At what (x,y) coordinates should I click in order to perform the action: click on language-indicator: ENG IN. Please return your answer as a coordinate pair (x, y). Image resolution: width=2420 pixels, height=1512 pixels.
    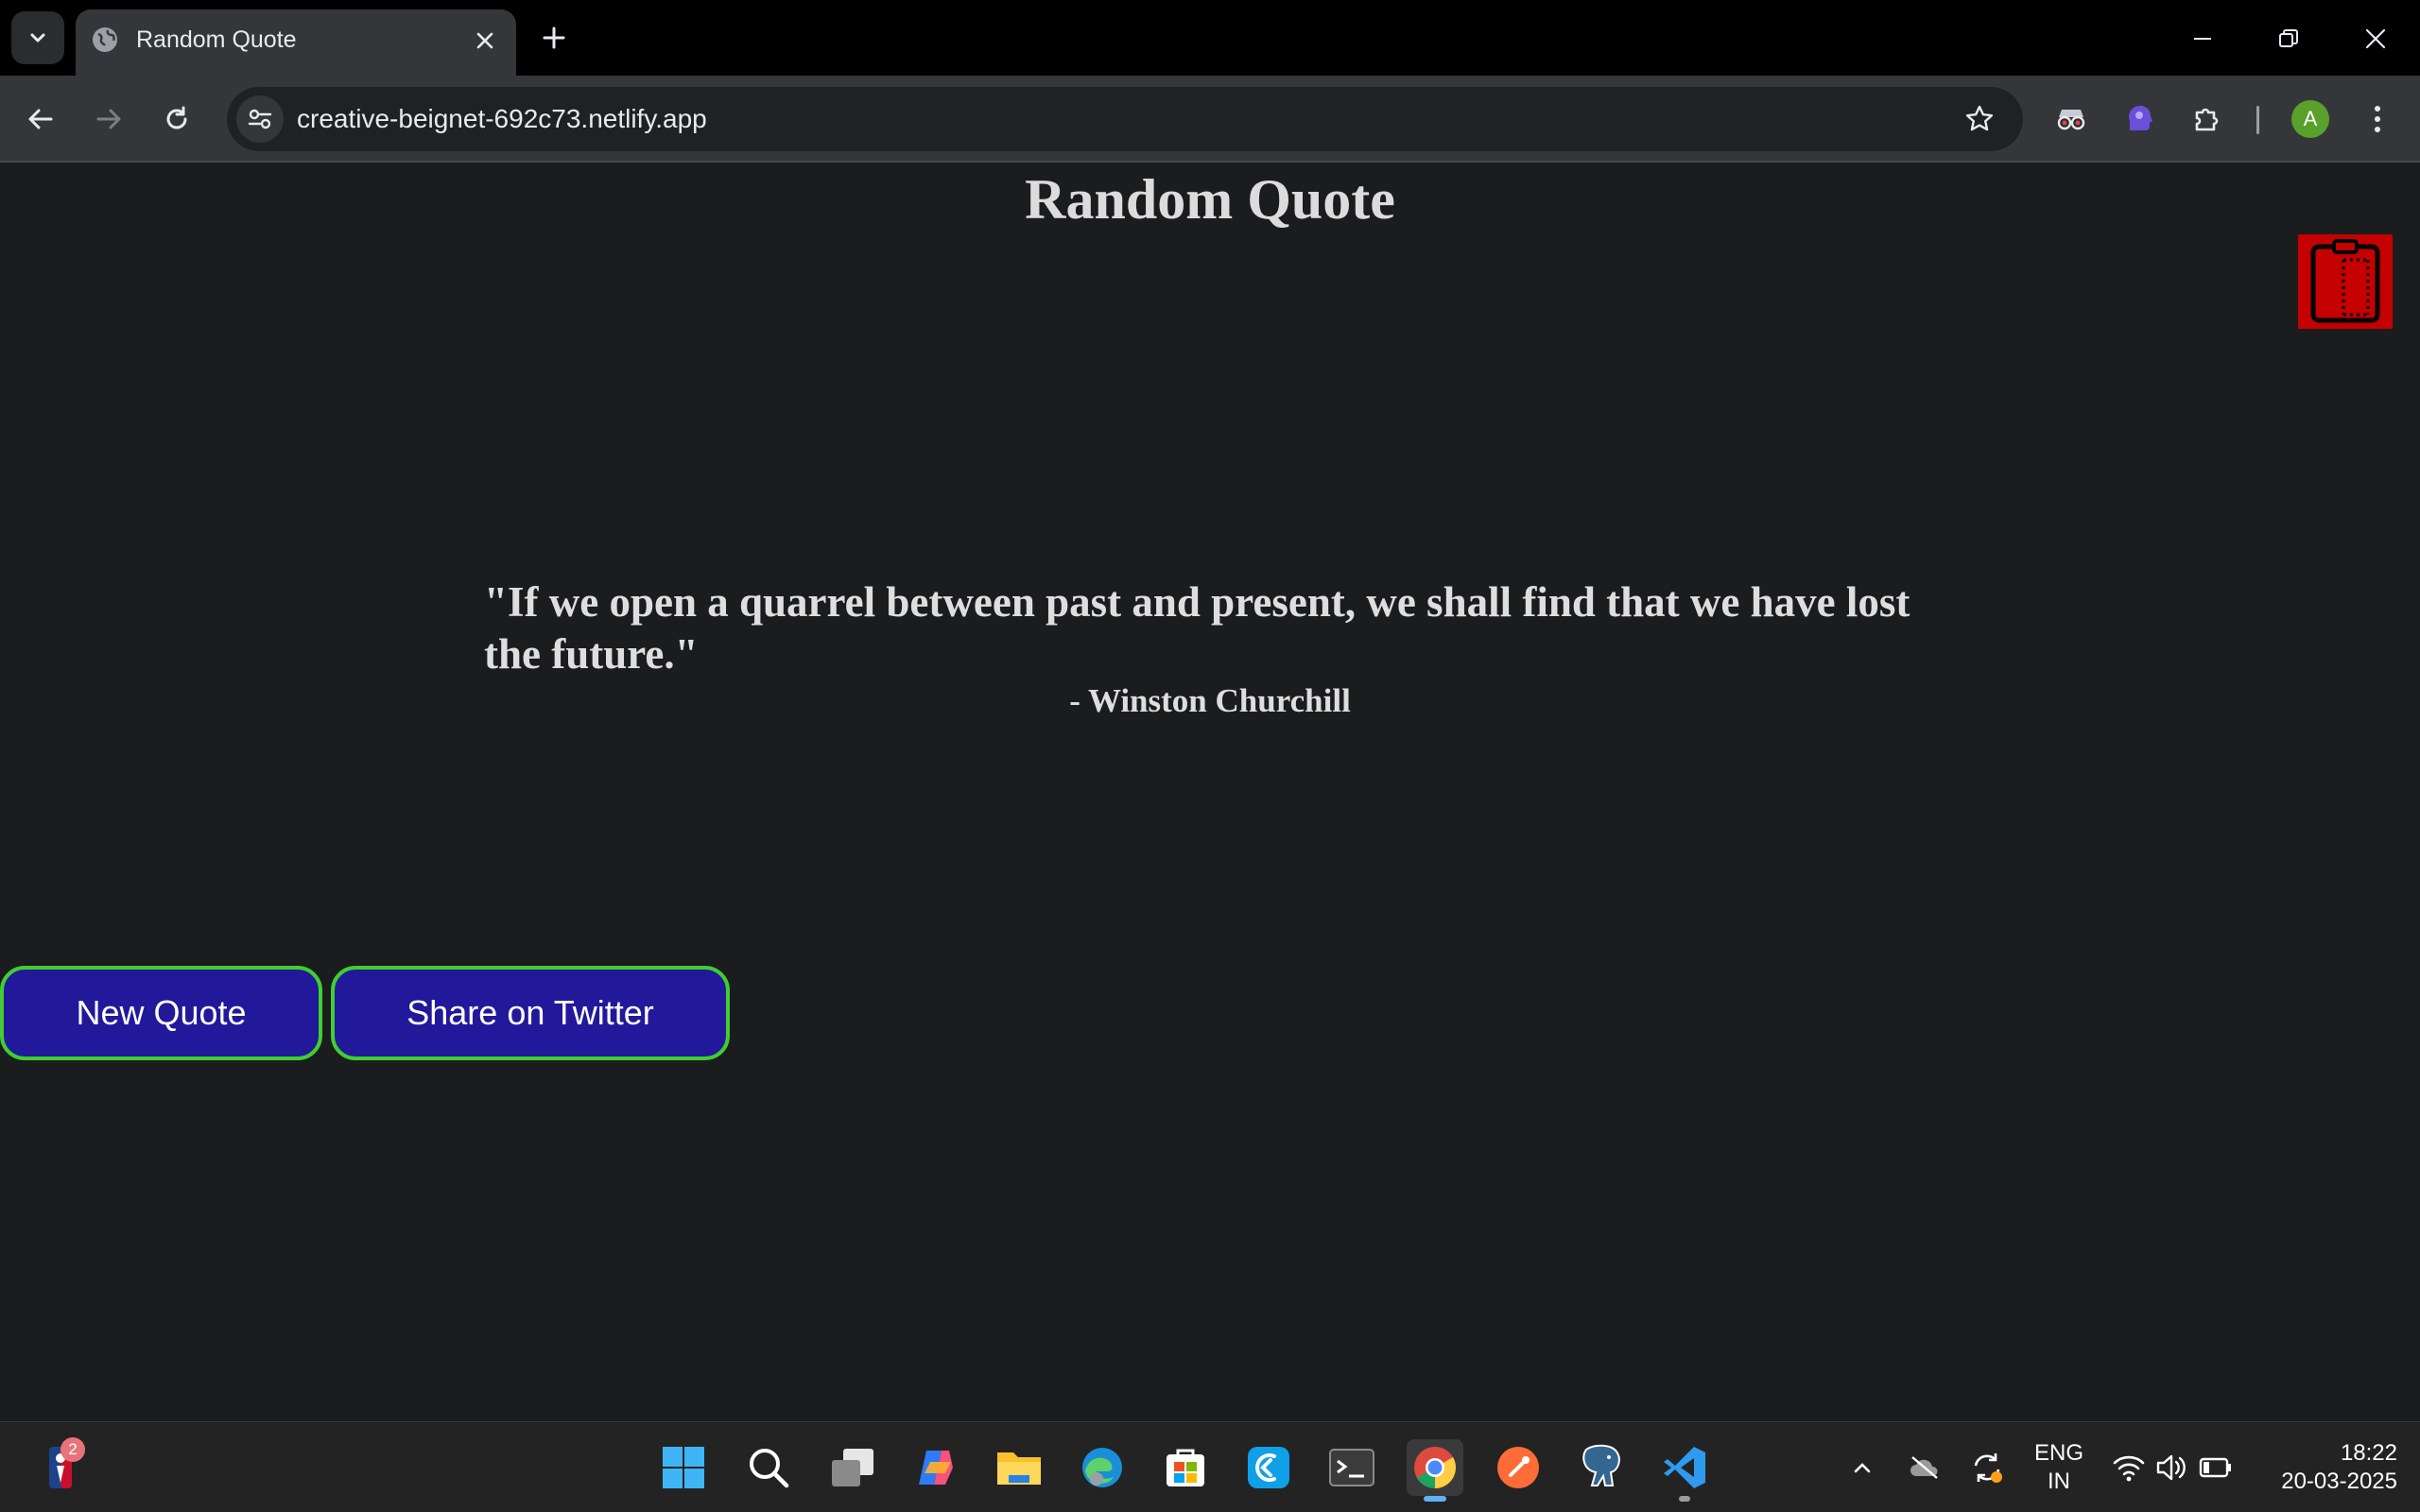
    Looking at the image, I should click on (2059, 1467).